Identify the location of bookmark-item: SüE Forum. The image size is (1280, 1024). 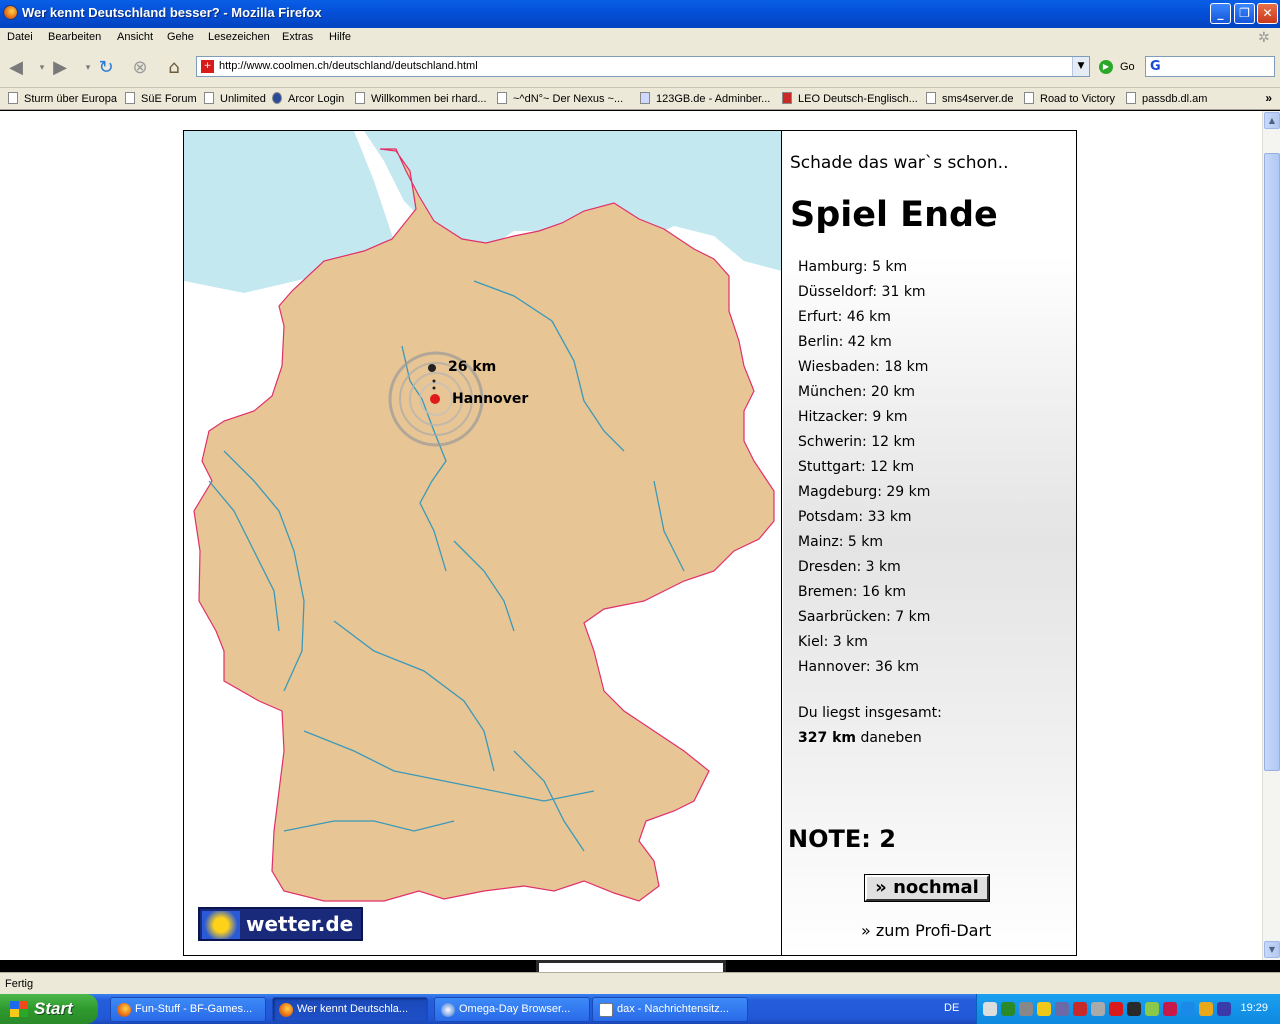
(161, 98).